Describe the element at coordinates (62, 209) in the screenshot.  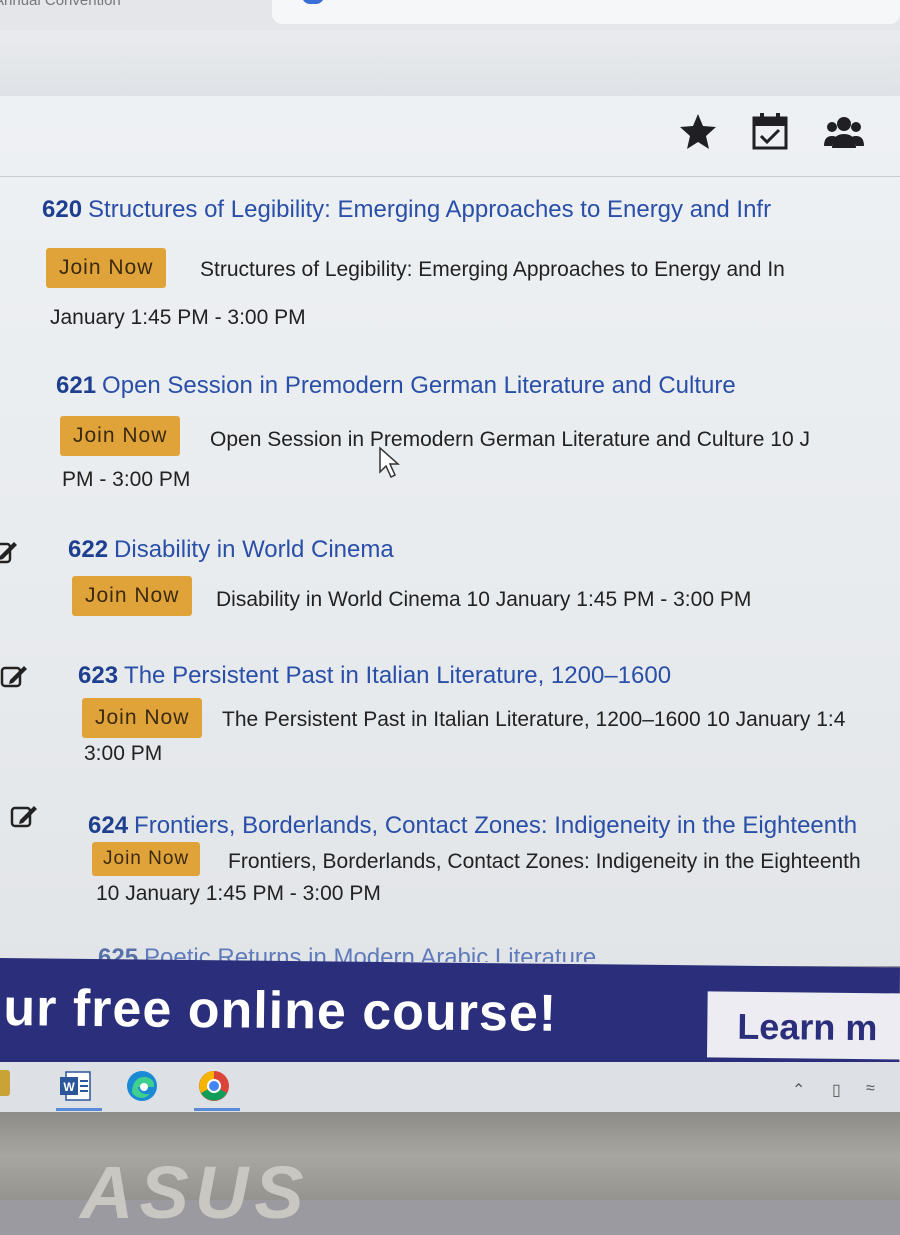
I see `session-number: 620` at that location.